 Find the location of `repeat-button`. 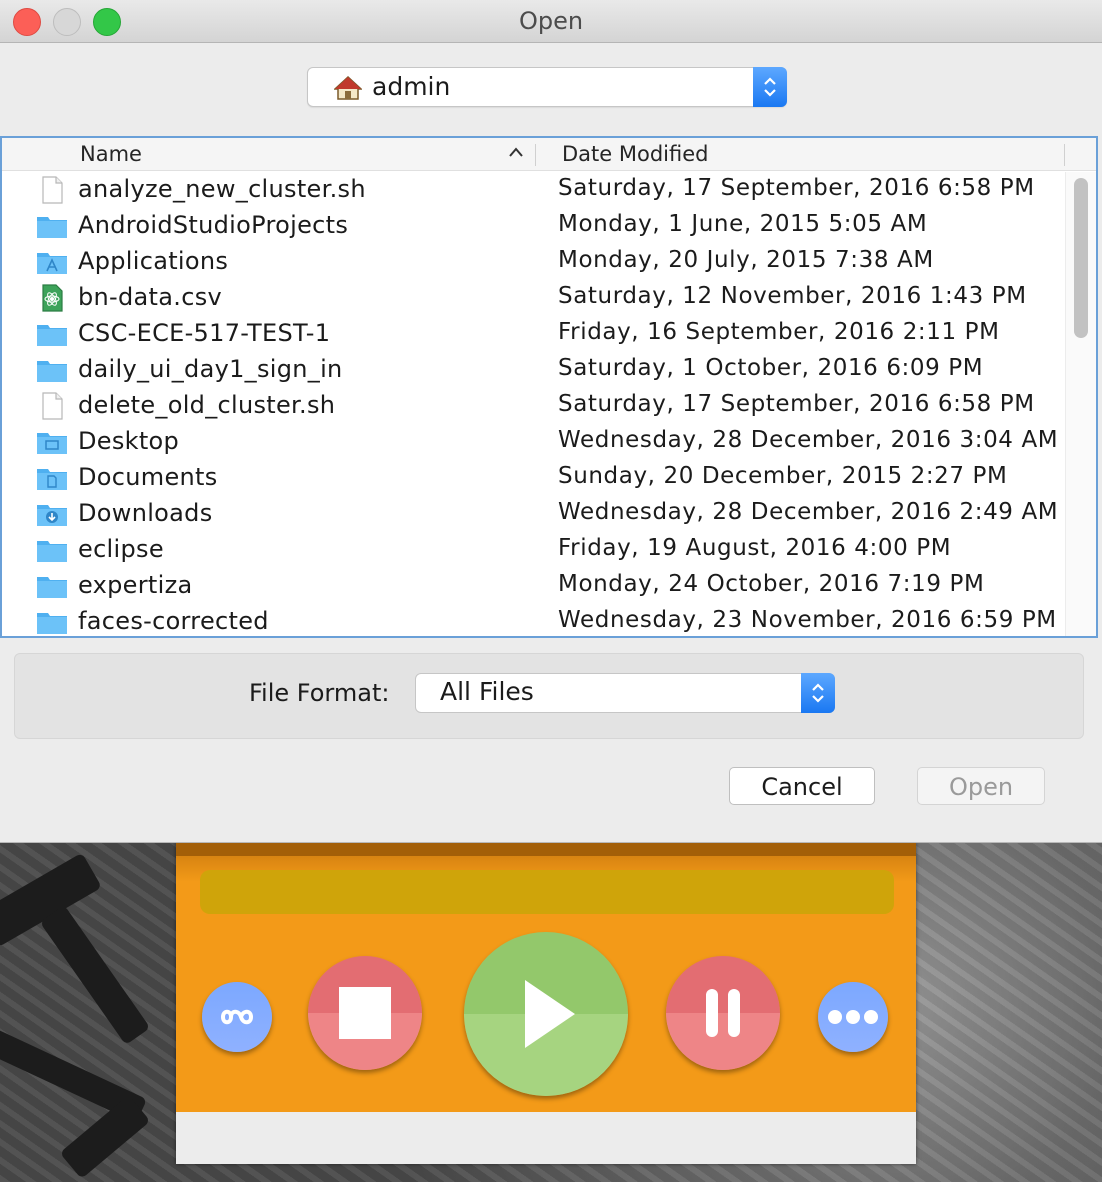

repeat-button is located at coordinates (237, 1017).